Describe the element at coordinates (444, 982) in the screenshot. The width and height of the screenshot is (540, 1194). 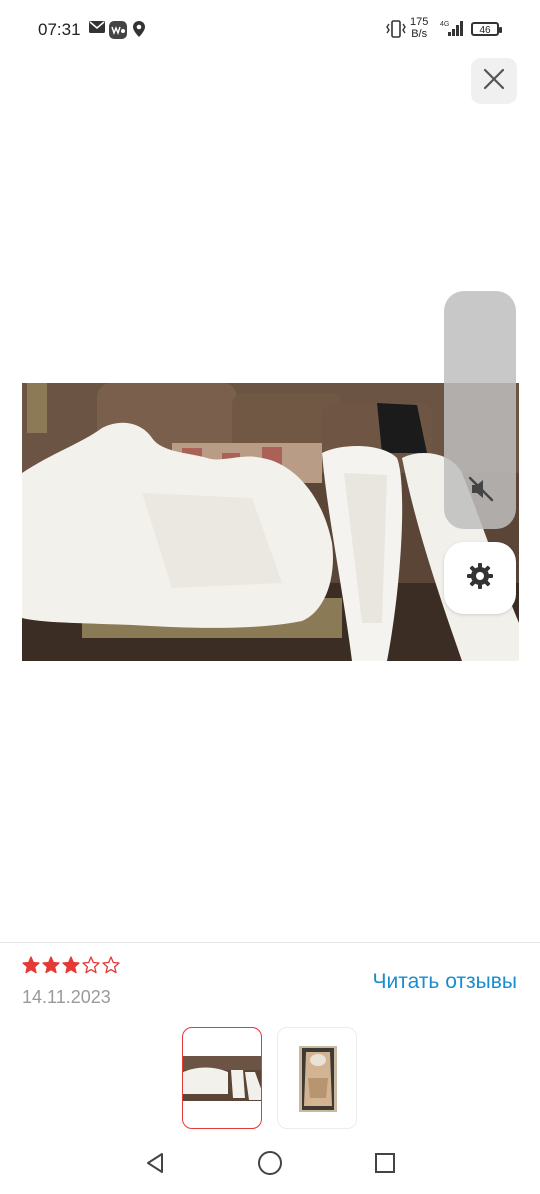
I see `read-reviews-link: Читать отзывы` at that location.